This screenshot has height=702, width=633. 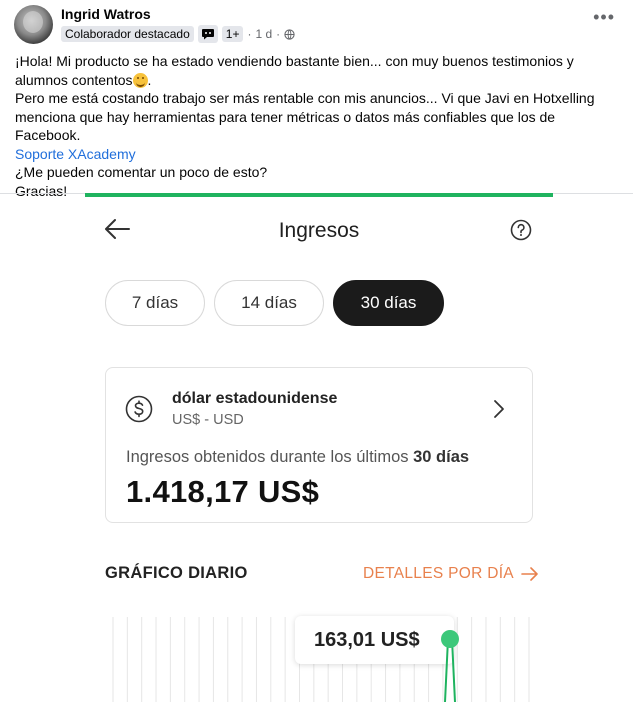 What do you see at coordinates (269, 303) in the screenshot?
I see `range-tab-14: 14 días` at bounding box center [269, 303].